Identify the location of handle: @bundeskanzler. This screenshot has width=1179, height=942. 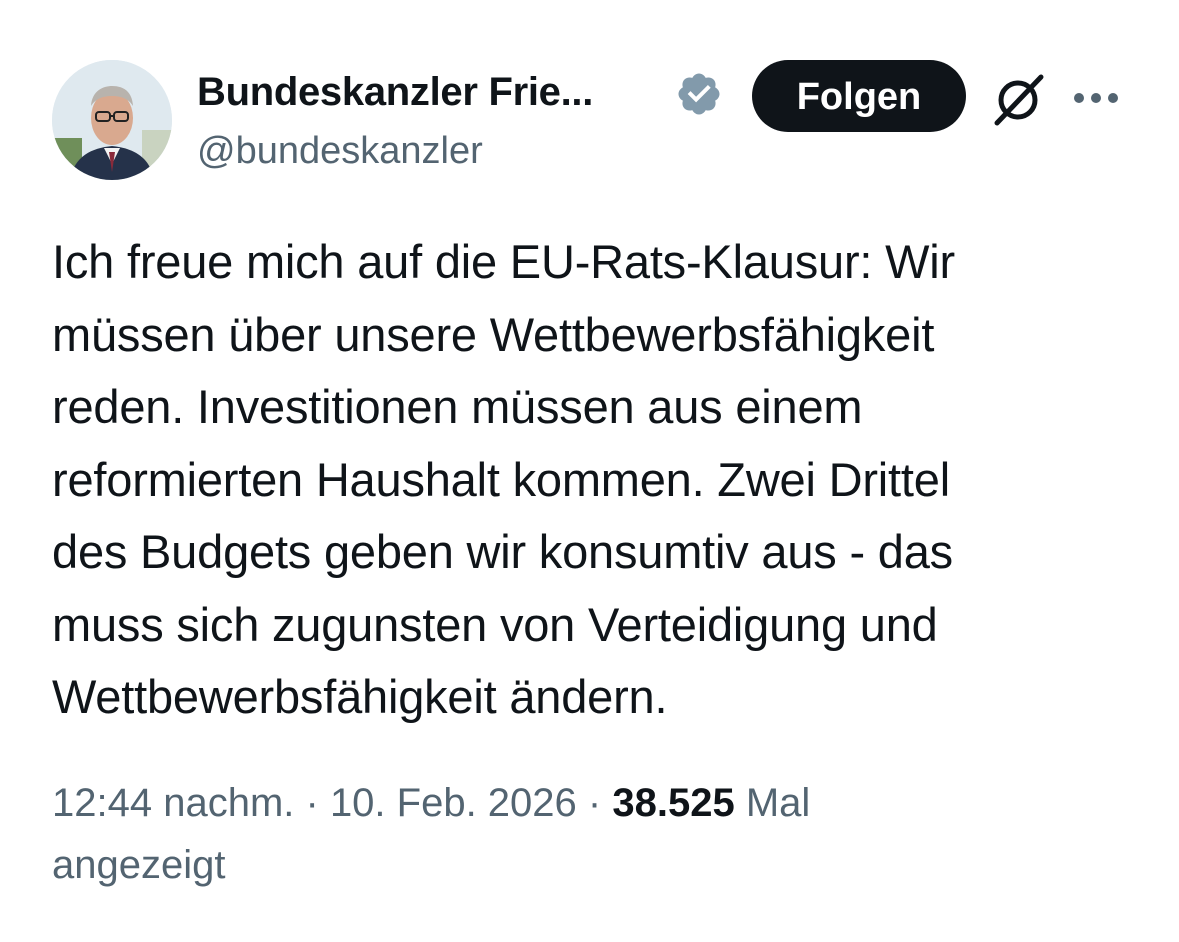
(340, 151).